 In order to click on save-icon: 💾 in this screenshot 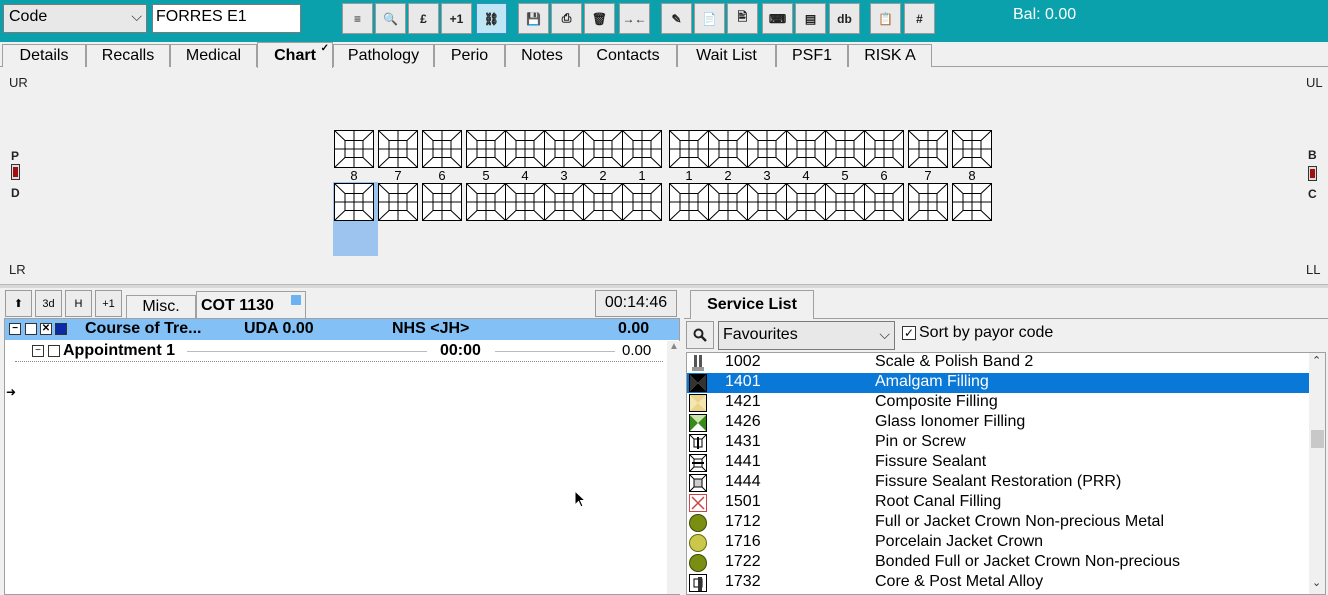, I will do `click(533, 18)`.